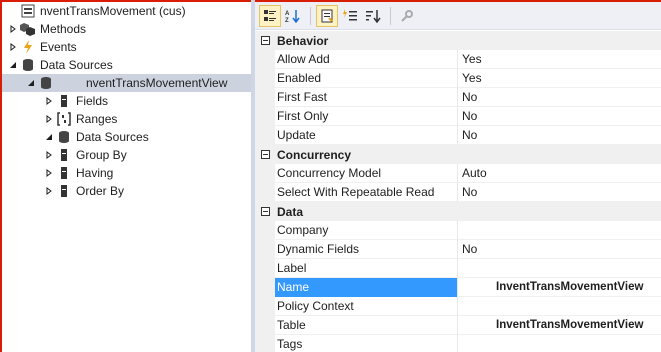  Describe the element at coordinates (366, 268) in the screenshot. I see `property-name: Label` at that location.